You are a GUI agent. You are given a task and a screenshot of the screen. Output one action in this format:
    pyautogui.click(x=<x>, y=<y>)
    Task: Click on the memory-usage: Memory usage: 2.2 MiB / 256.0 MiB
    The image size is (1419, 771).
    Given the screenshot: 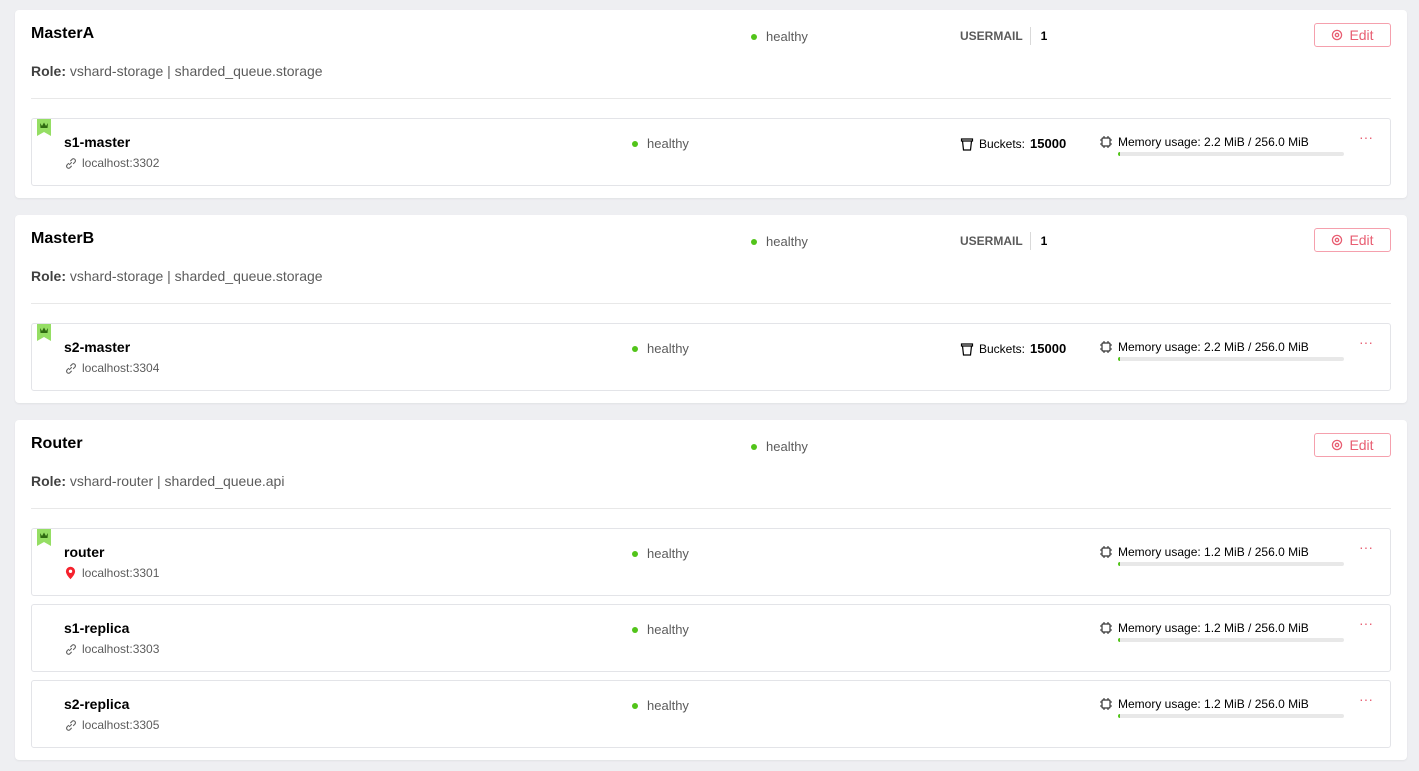 What is the action you would take?
    pyautogui.click(x=1222, y=350)
    